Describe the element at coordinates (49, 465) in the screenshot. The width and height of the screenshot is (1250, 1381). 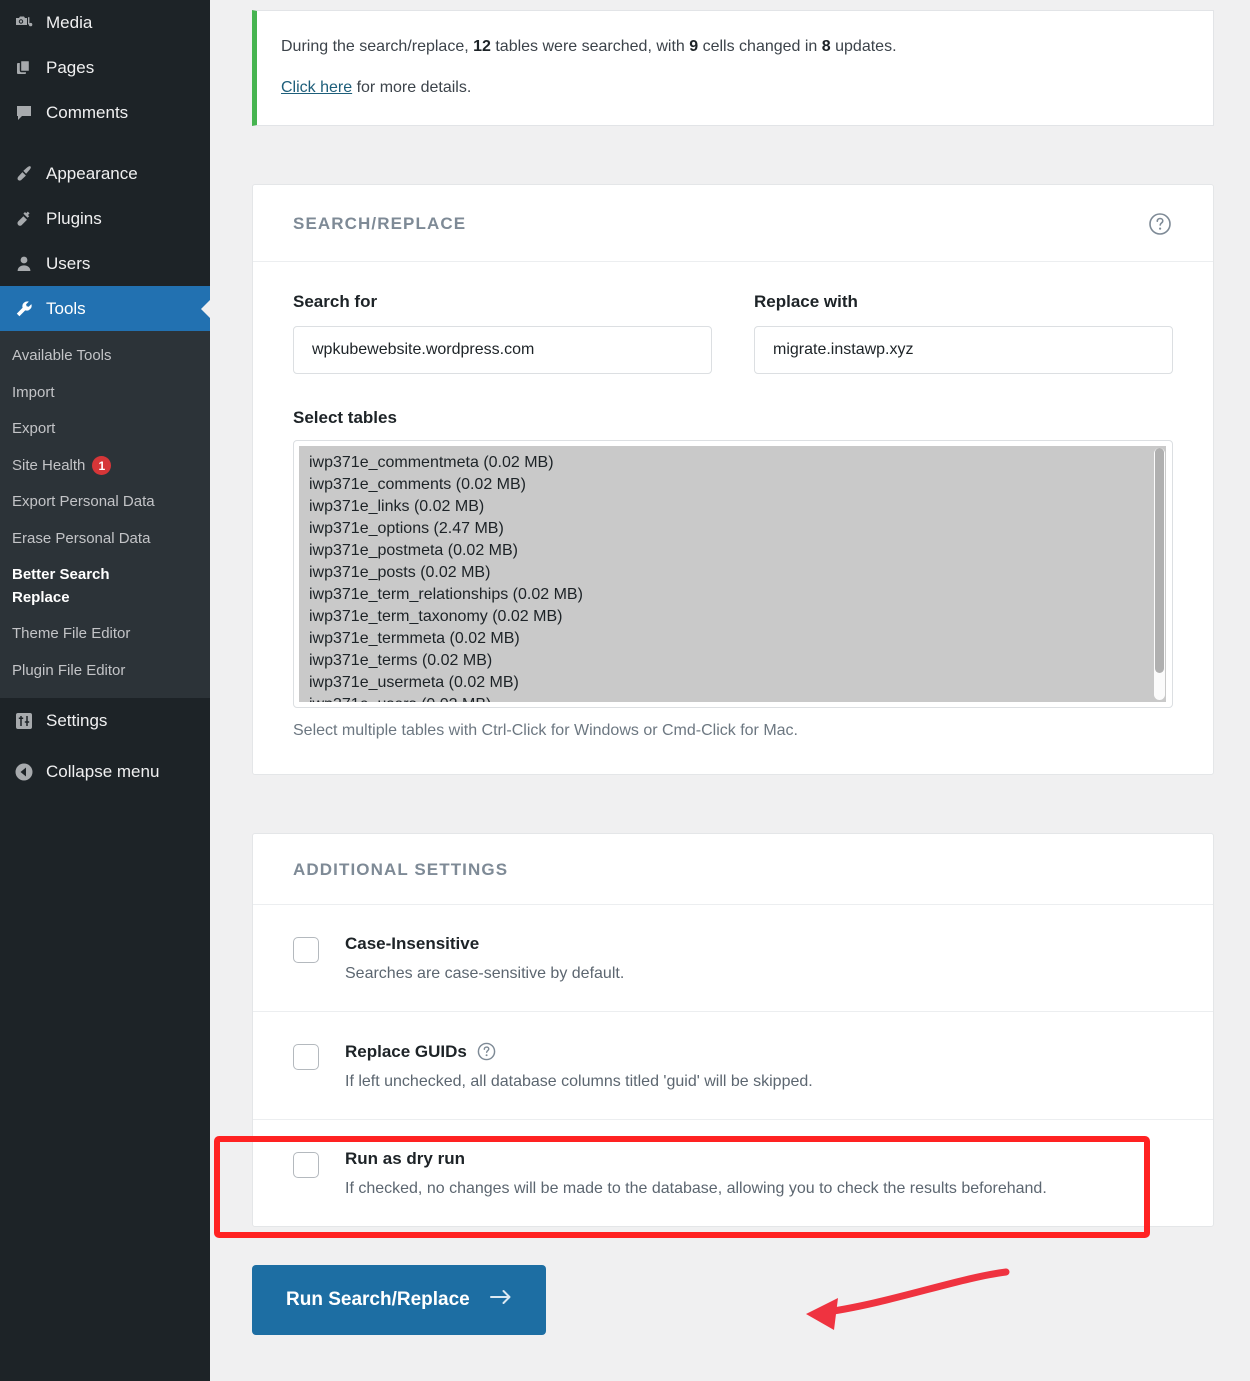
I see `sidebar-subitem-label: Site Health` at that location.